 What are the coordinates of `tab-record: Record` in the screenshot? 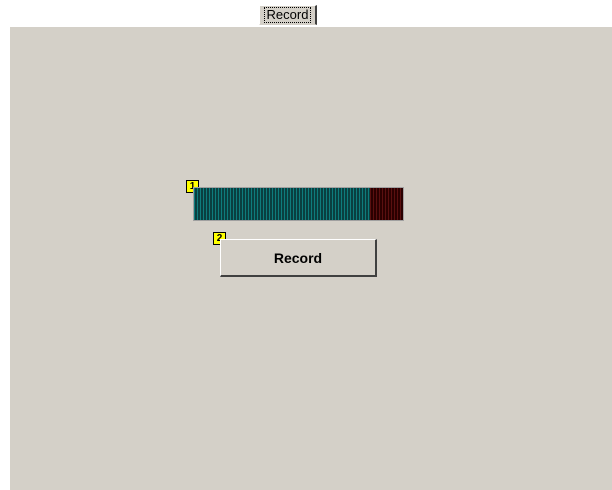 It's located at (288, 15).